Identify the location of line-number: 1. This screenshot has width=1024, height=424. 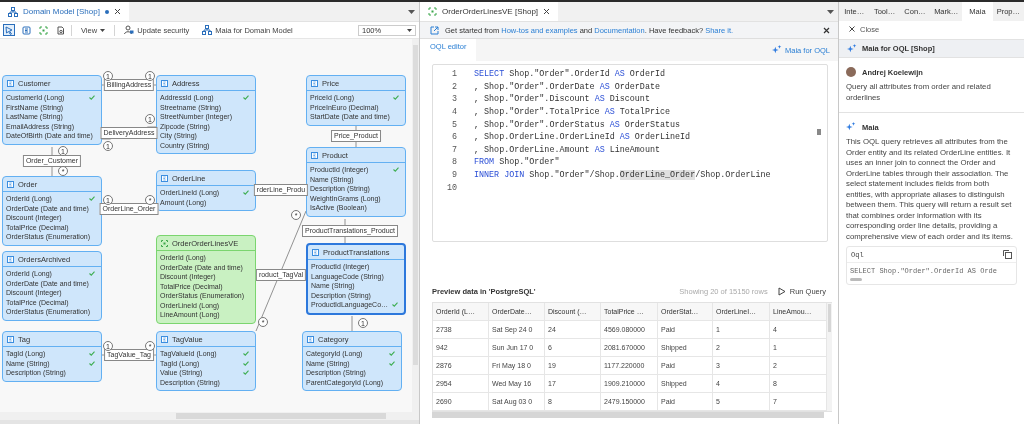
(453, 74).